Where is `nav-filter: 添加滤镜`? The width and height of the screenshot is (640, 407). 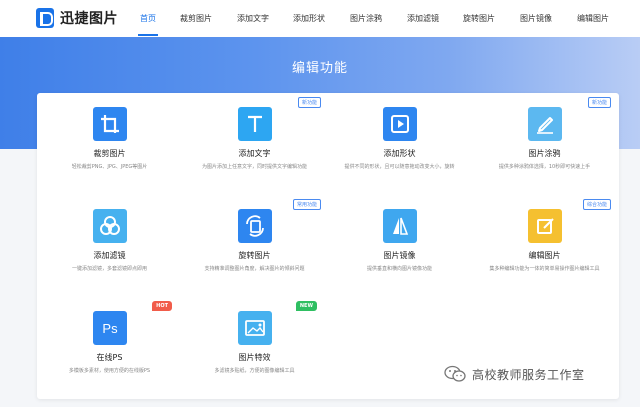 nav-filter: 添加滤镜 is located at coordinates (423, 18).